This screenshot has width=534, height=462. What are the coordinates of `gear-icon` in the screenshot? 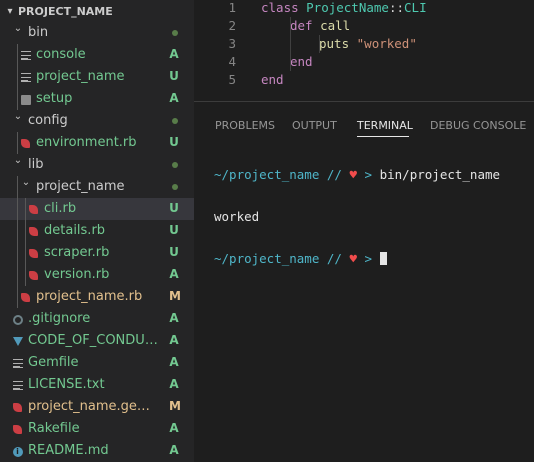 It's located at (17, 319).